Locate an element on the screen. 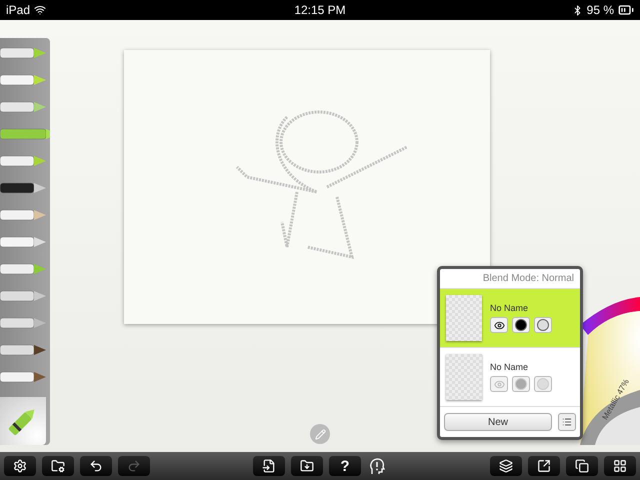 This screenshot has width=640, height=480. layers-button is located at coordinates (506, 466).